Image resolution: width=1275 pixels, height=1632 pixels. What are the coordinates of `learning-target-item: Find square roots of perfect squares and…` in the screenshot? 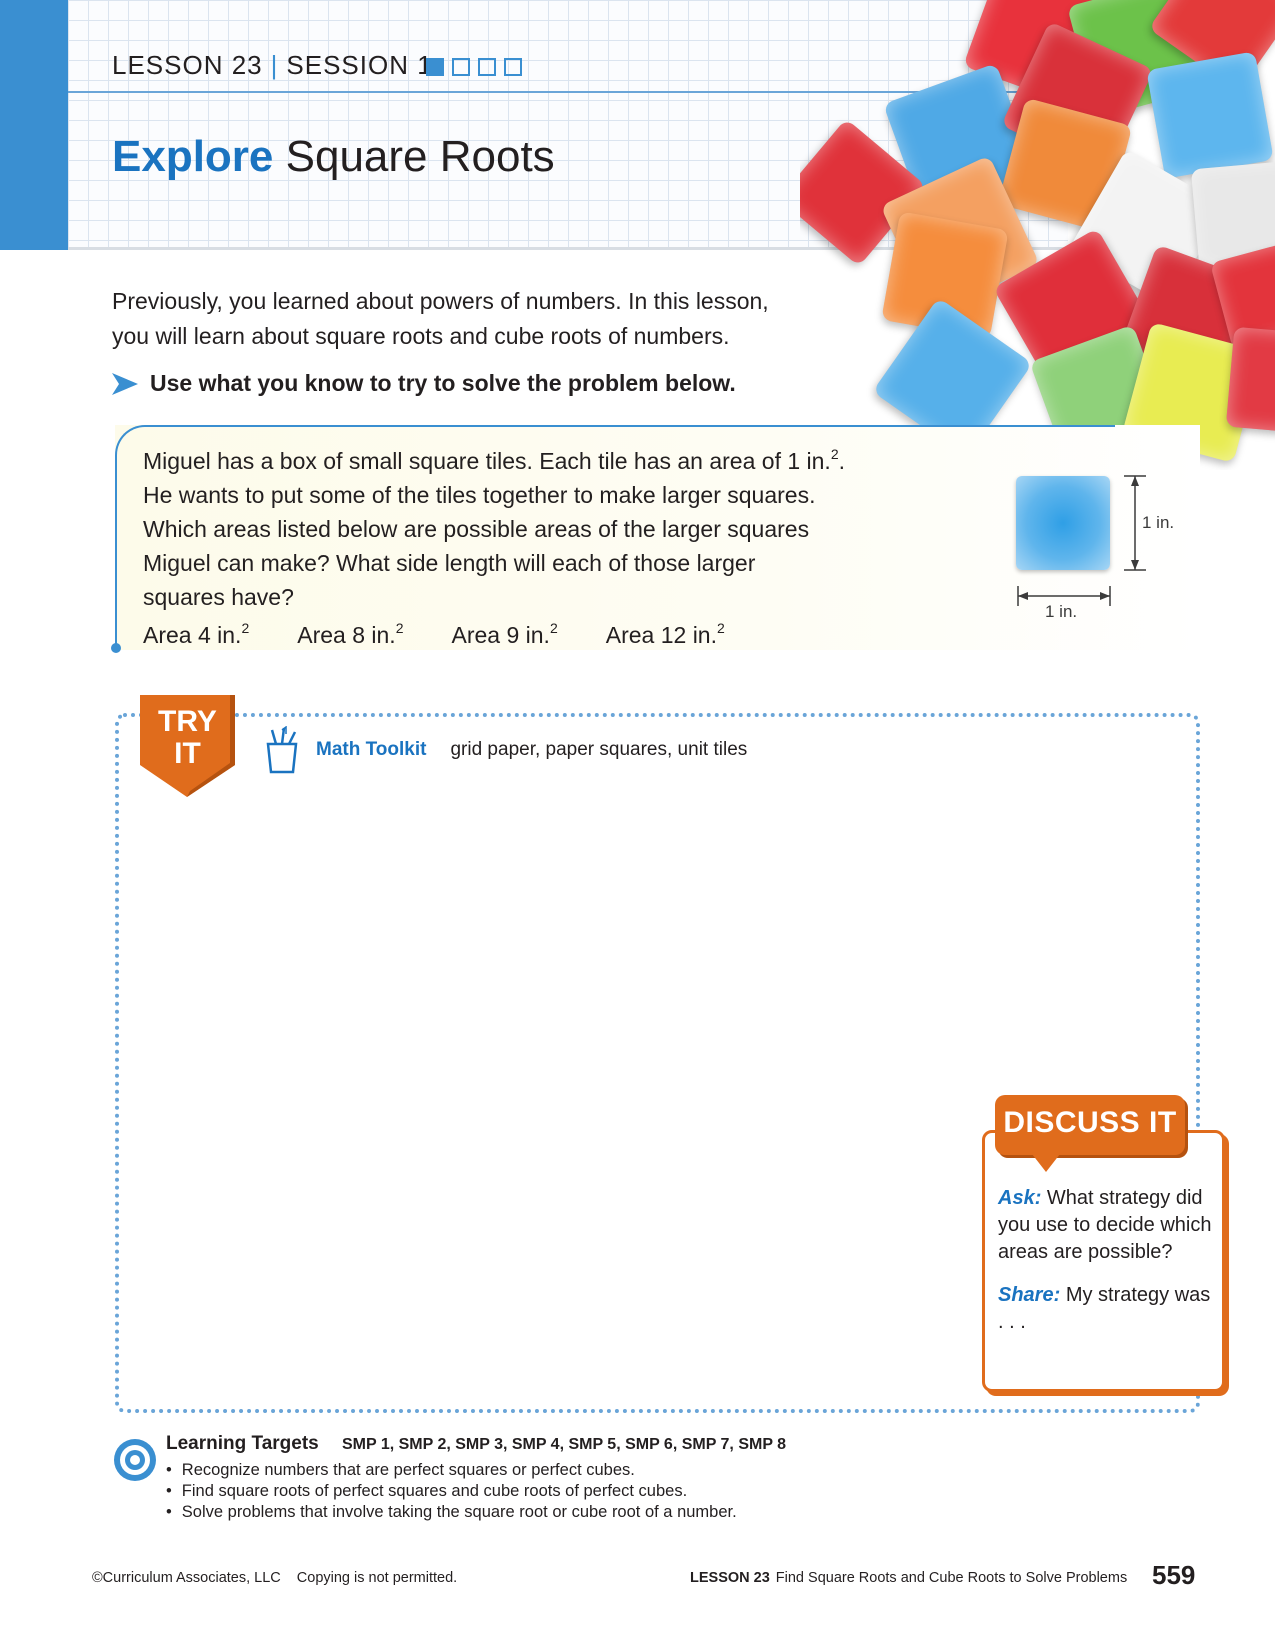 It's located at (451, 1491).